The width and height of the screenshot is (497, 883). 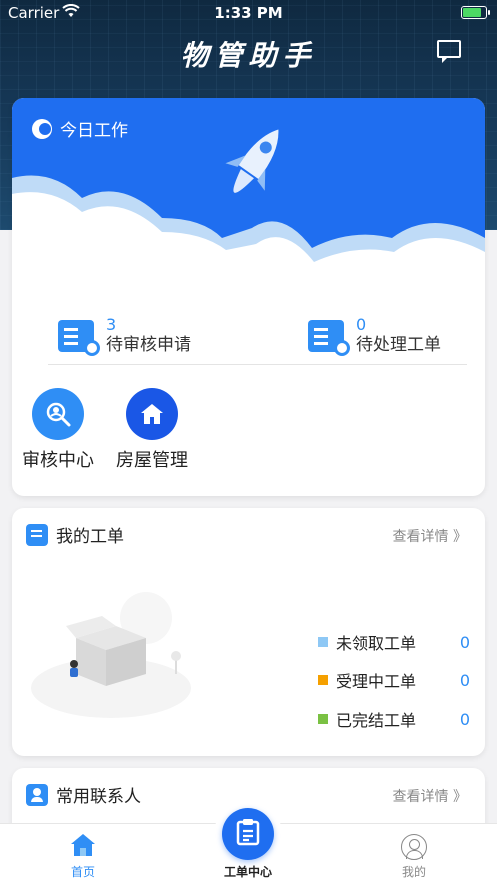 What do you see at coordinates (152, 460) in the screenshot?
I see `house-management-label: 房屋管理` at bounding box center [152, 460].